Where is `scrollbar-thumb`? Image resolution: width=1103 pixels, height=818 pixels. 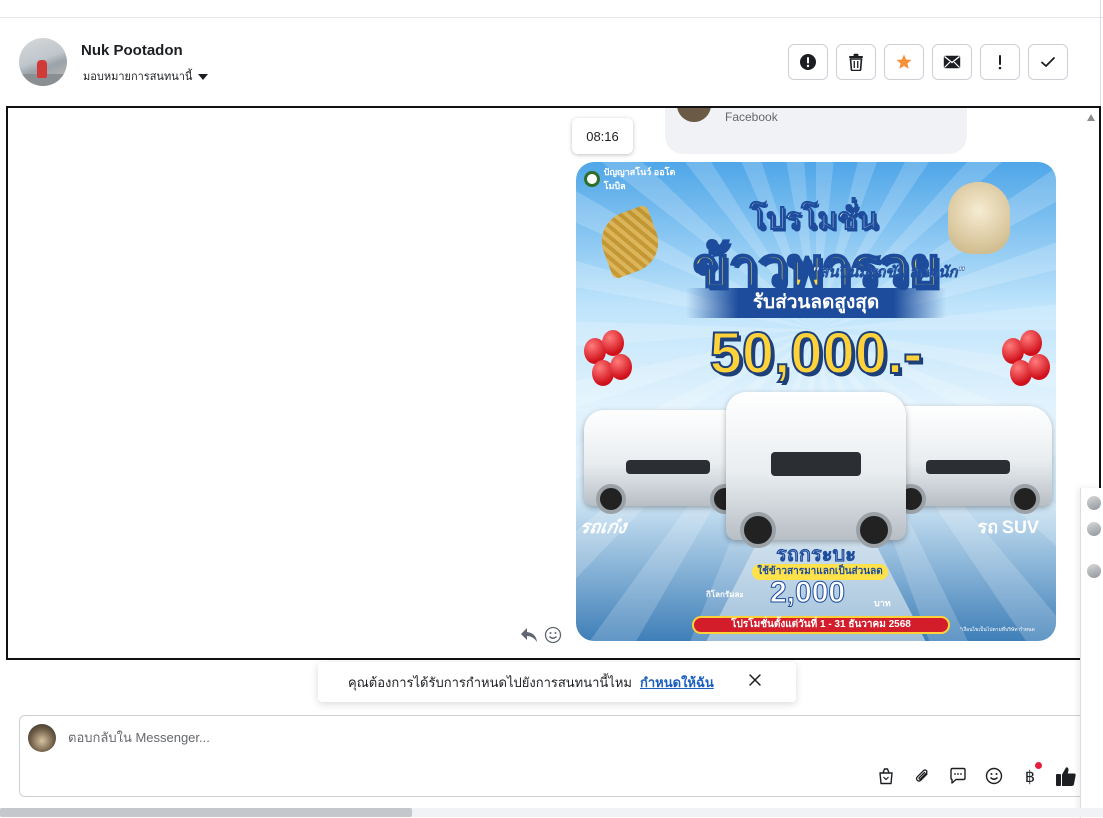
scrollbar-thumb is located at coordinates (206, 812).